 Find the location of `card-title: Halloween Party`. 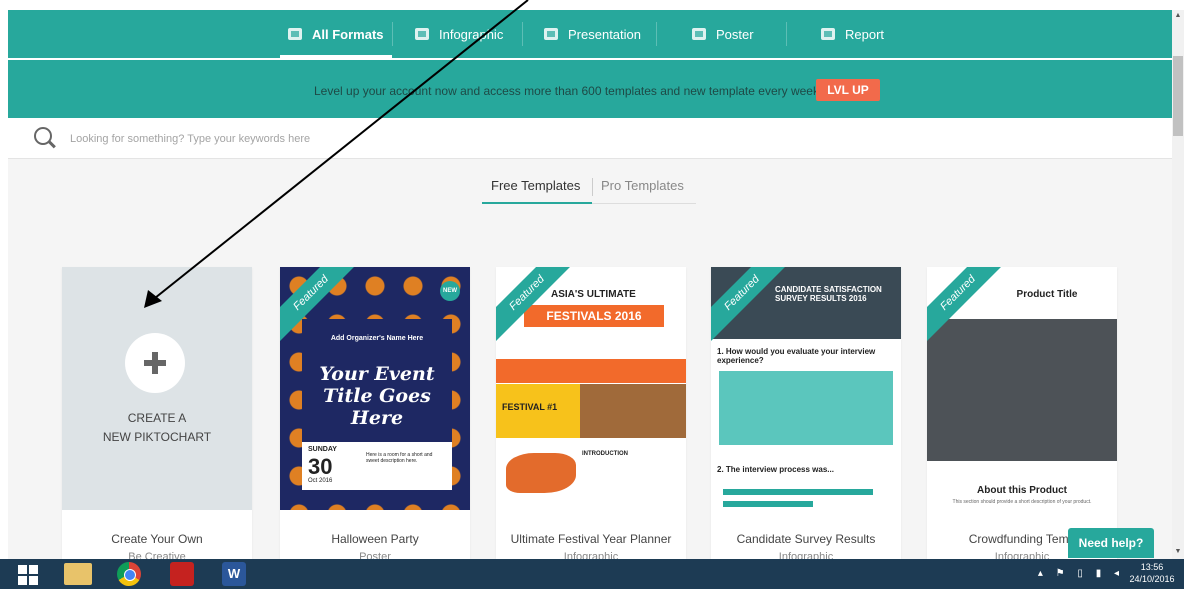

card-title: Halloween Party is located at coordinates (375, 539).